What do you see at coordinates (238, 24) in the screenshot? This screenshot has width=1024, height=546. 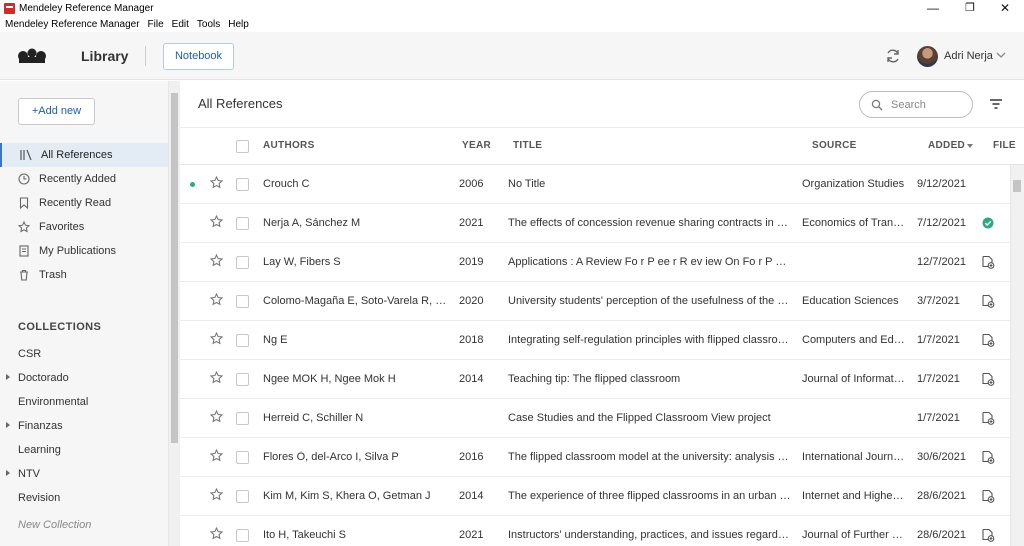 I see `menu-help: Help` at bounding box center [238, 24].